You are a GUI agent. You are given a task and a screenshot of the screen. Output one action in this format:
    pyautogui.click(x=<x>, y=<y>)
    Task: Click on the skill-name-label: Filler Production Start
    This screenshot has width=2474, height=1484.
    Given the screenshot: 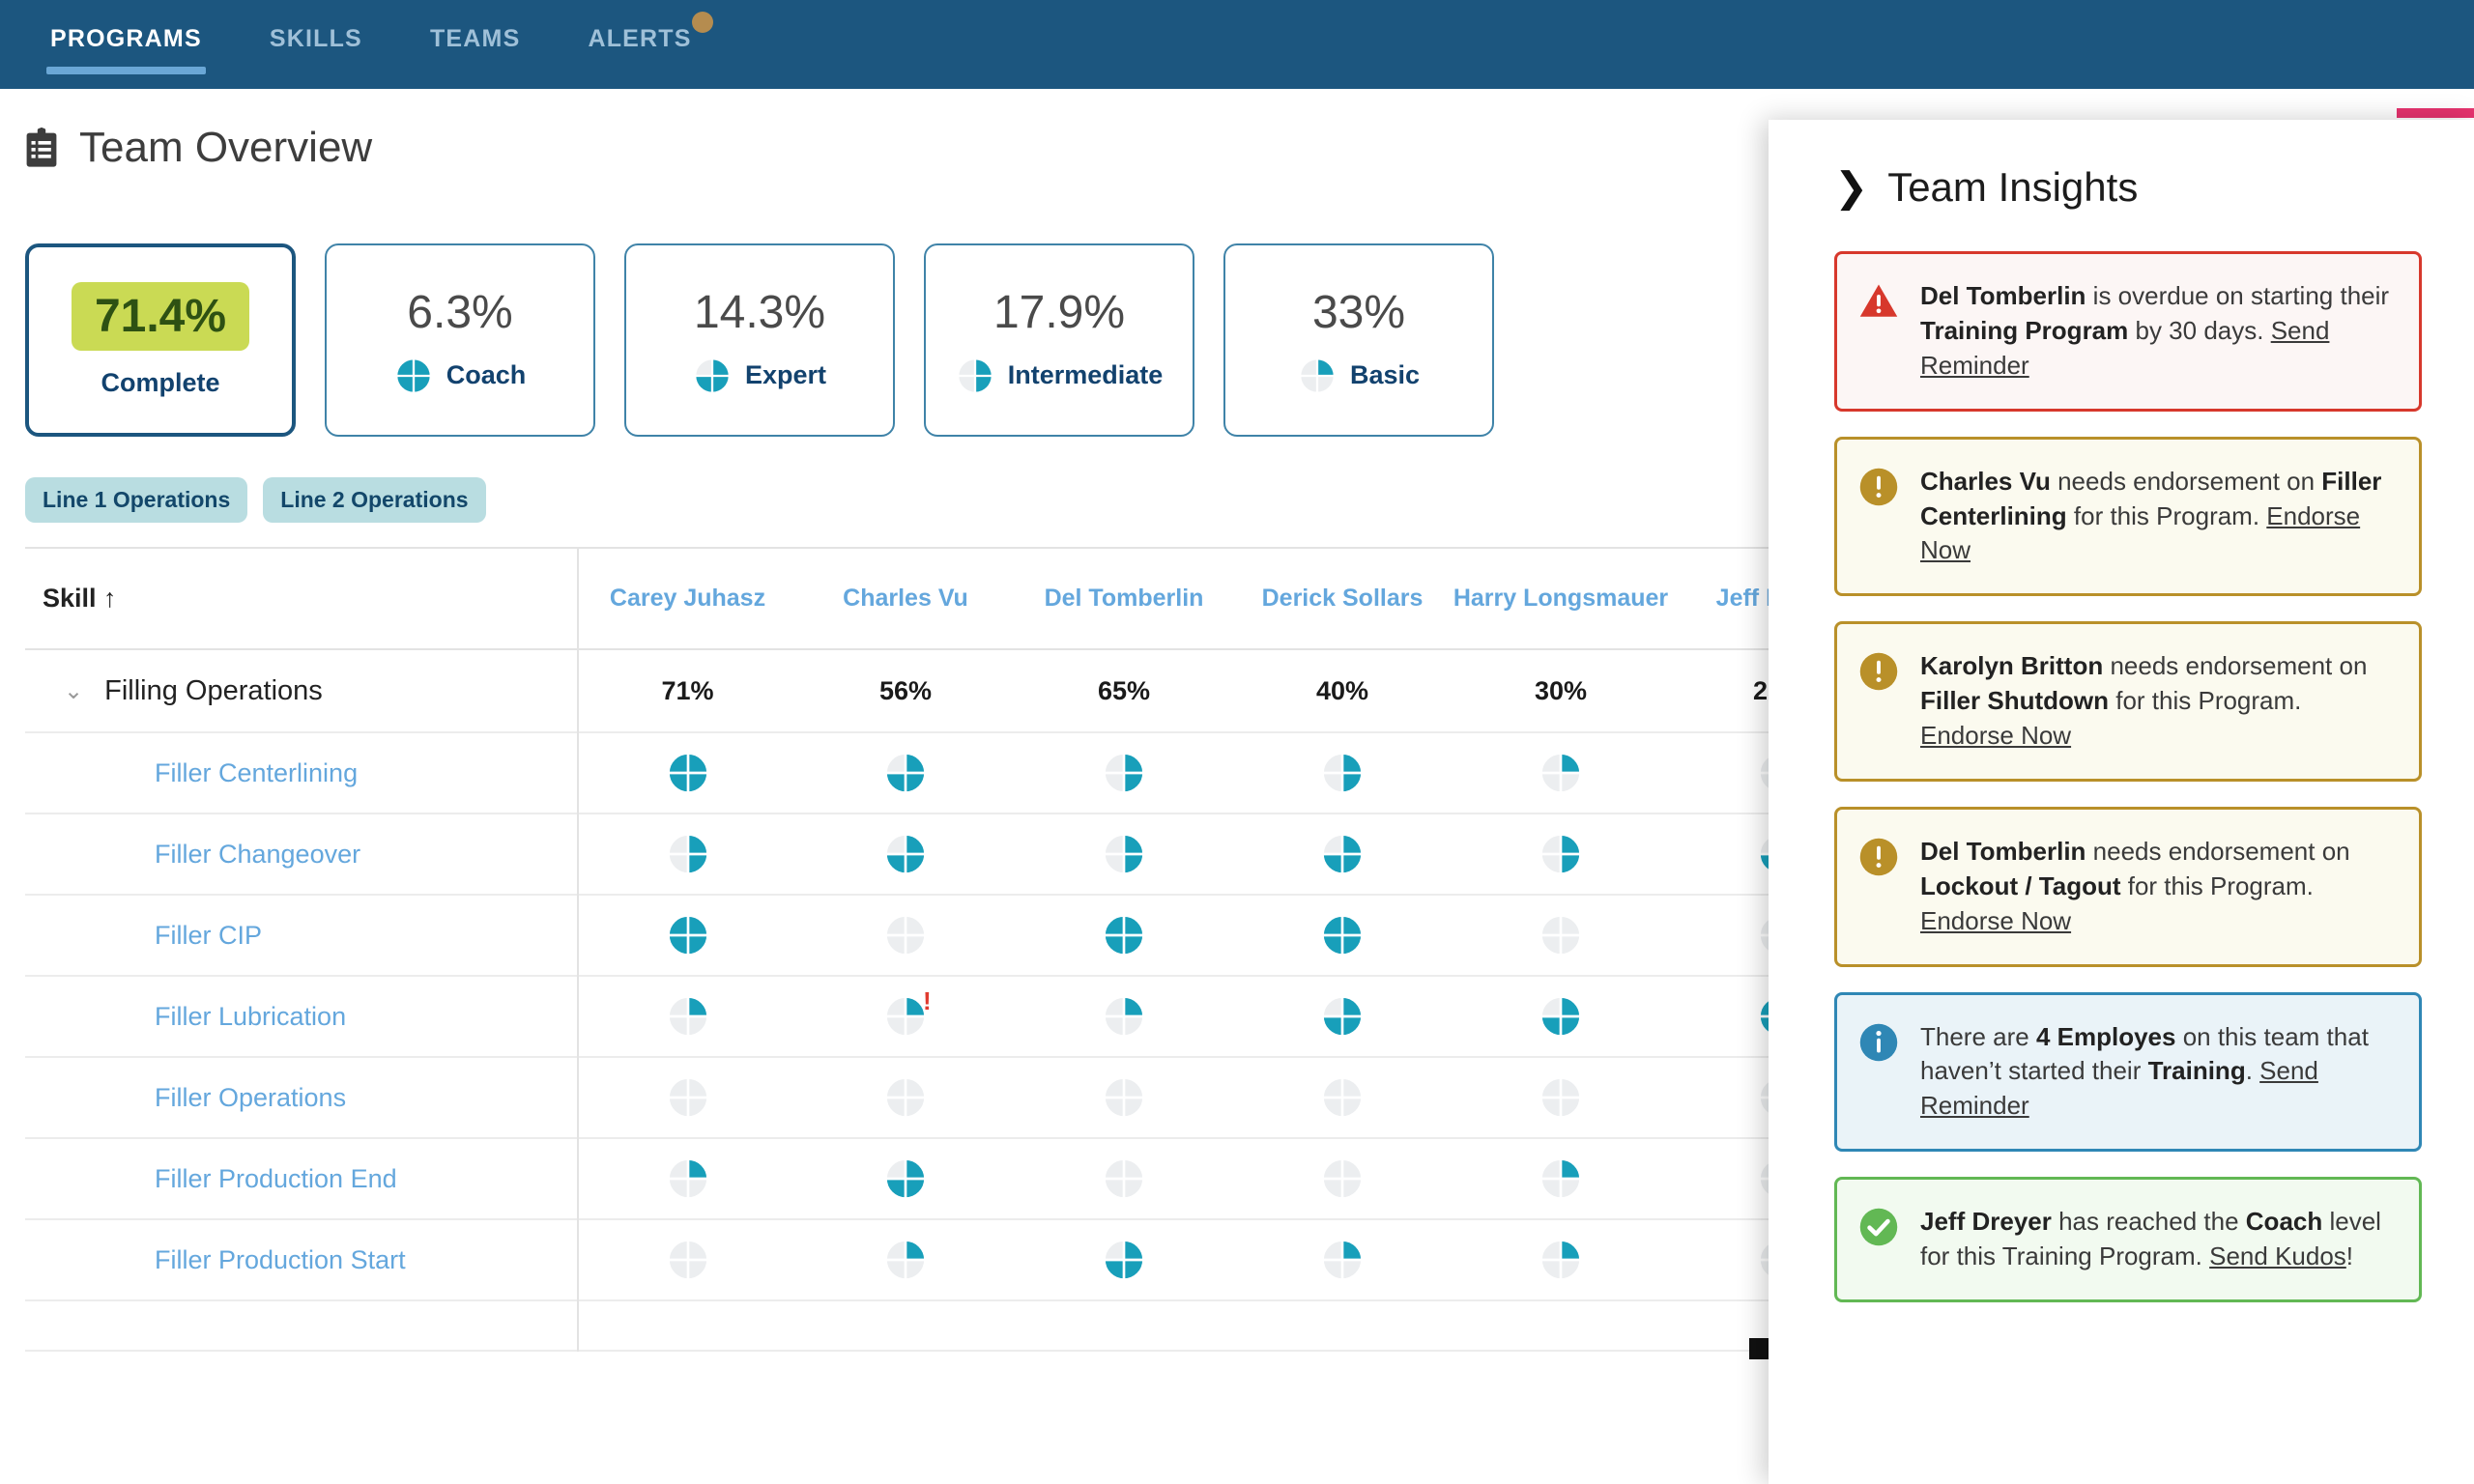 What is the action you would take?
    pyautogui.click(x=301, y=1260)
    